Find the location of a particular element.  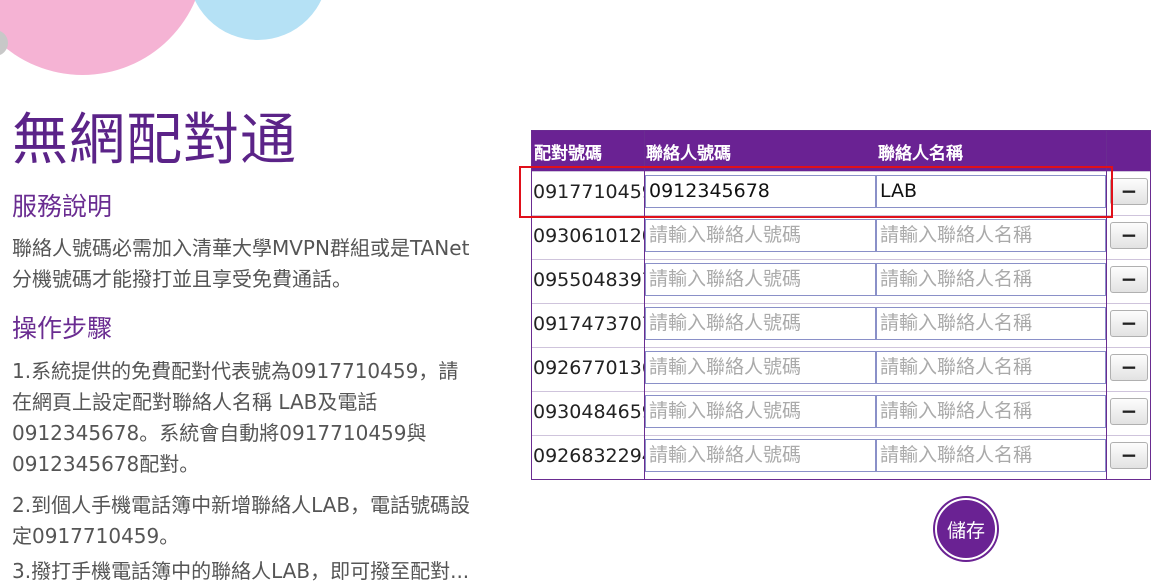

table-row: 0926832294 請輸入聯絡人號碼 請輸入聯絡人名稱 − is located at coordinates (841, 457).